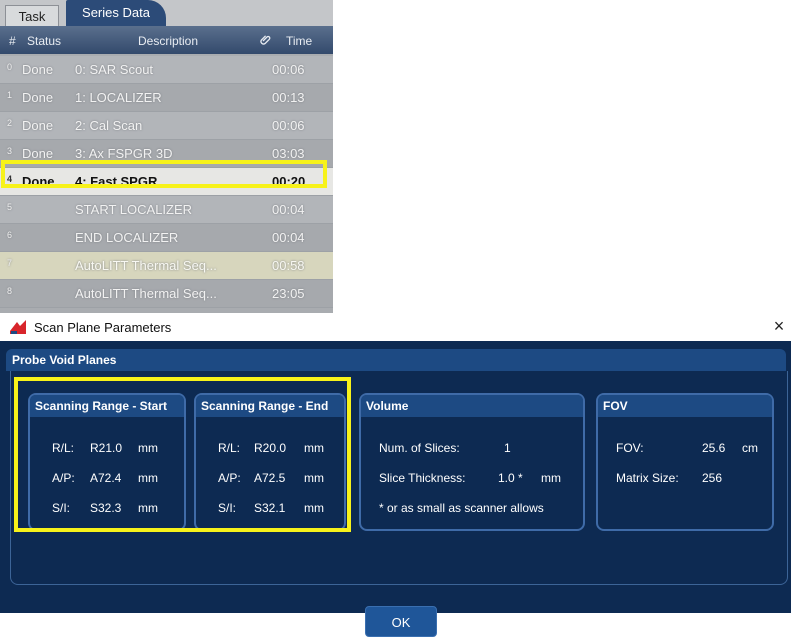 This screenshot has width=791, height=638. Describe the element at coordinates (401, 621) in the screenshot. I see `ok-button: OK` at that location.